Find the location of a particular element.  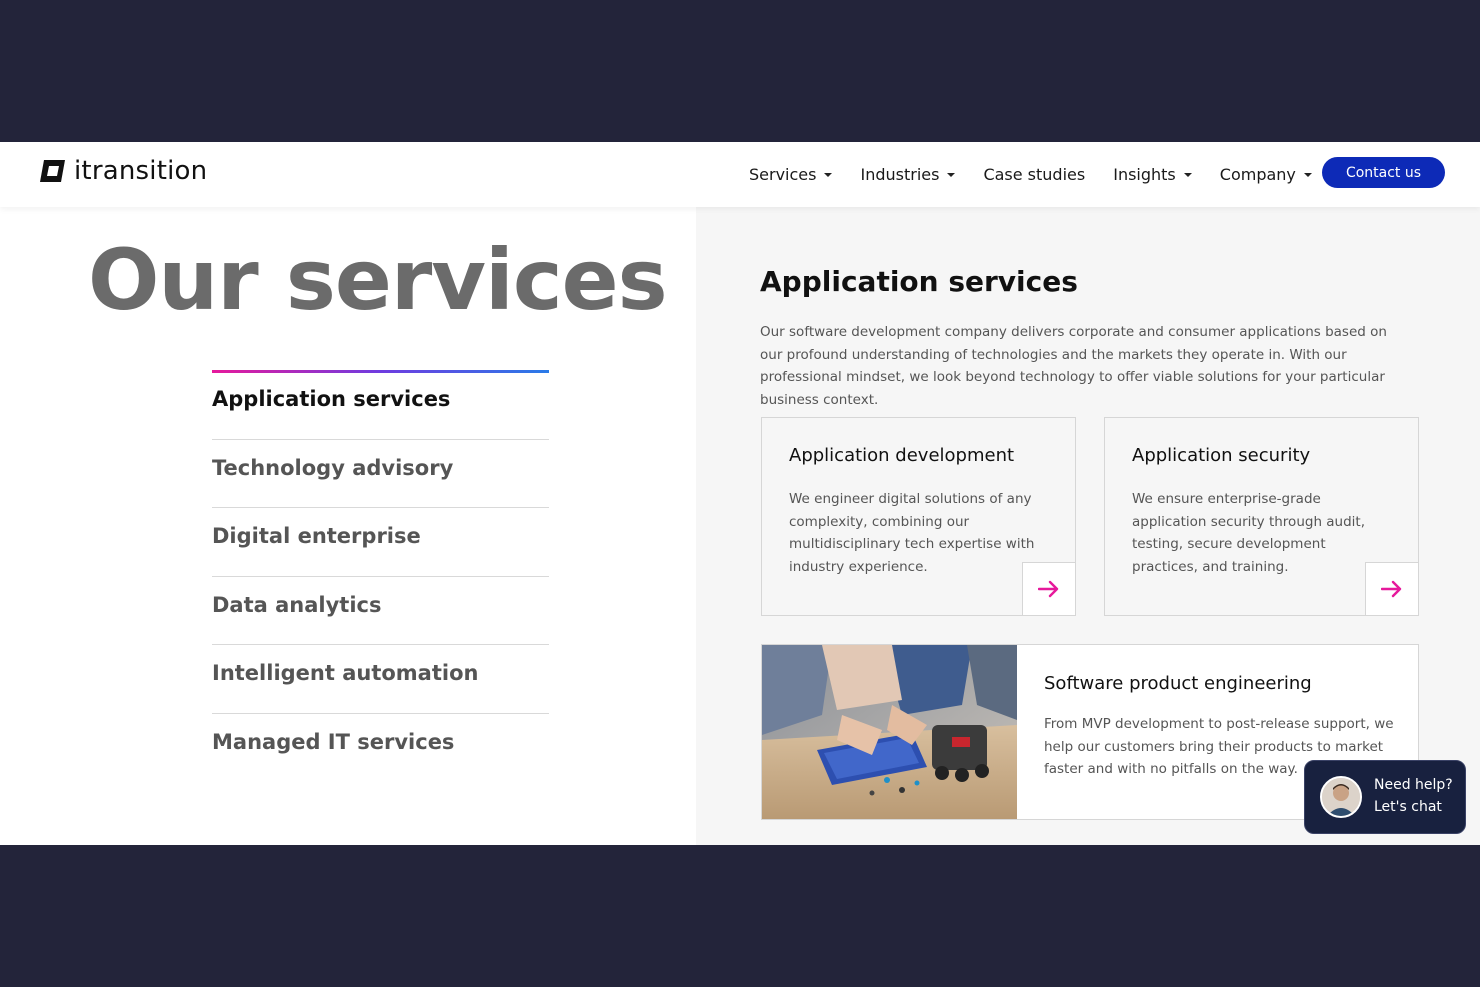

nav-label: Industries is located at coordinates (900, 174).